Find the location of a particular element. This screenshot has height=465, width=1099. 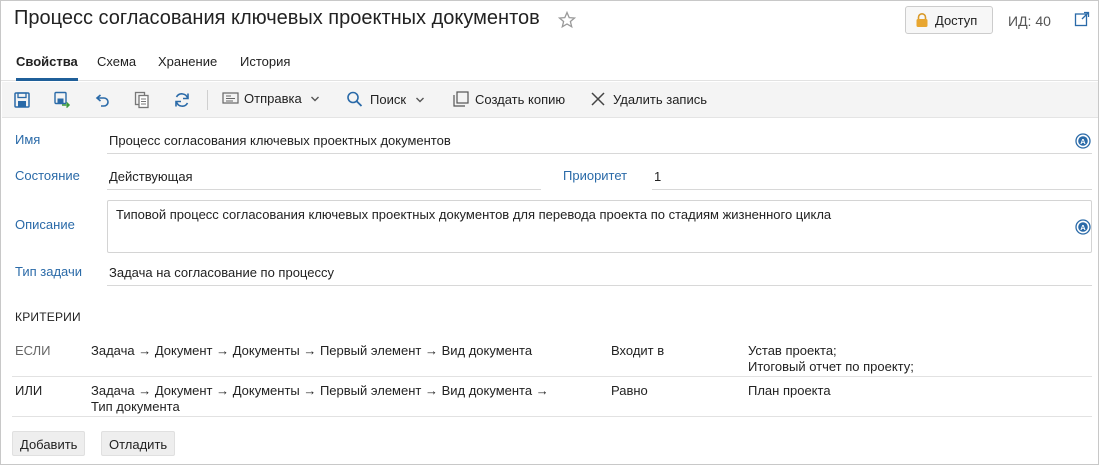

priority-field: 1 is located at coordinates (872, 179).